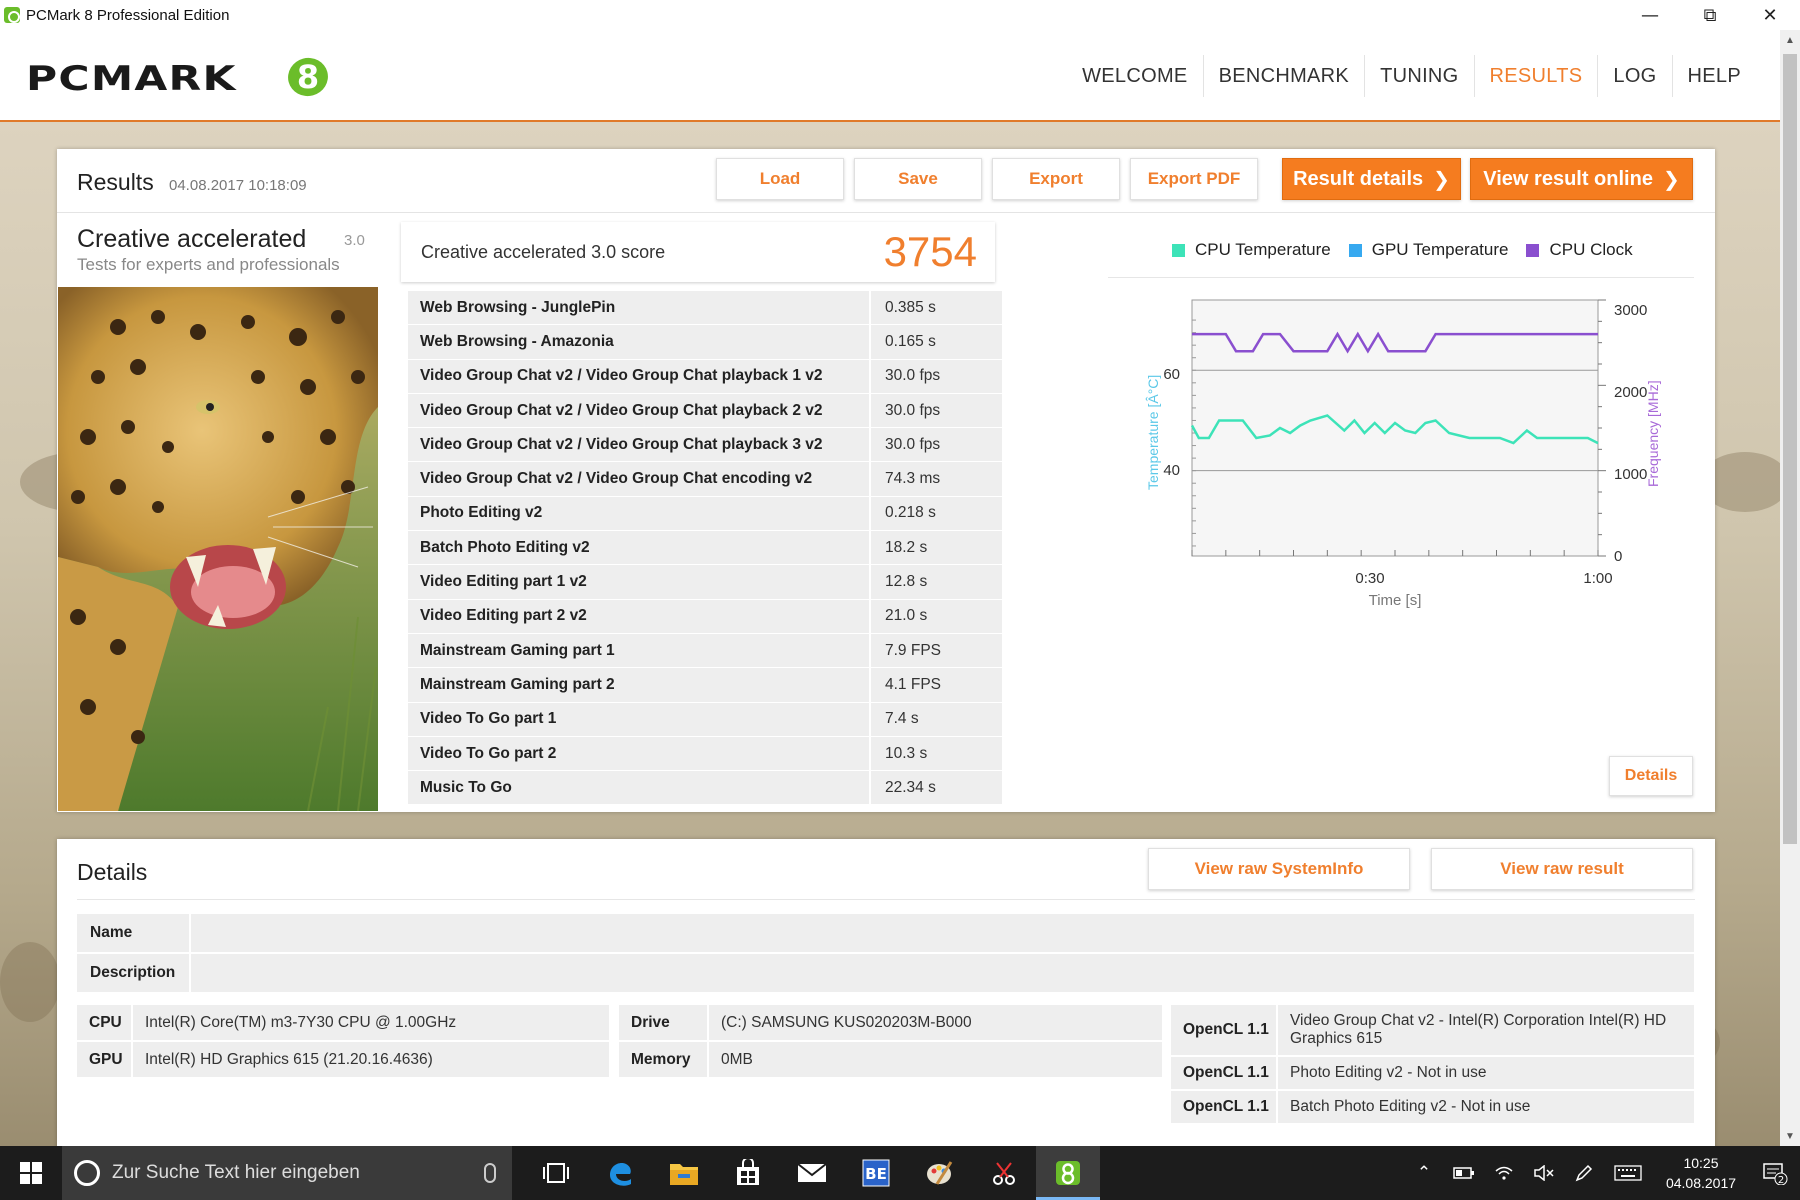 The image size is (1800, 1200). What do you see at coordinates (1790, 449) in the screenshot?
I see `scrollbar-thumb` at bounding box center [1790, 449].